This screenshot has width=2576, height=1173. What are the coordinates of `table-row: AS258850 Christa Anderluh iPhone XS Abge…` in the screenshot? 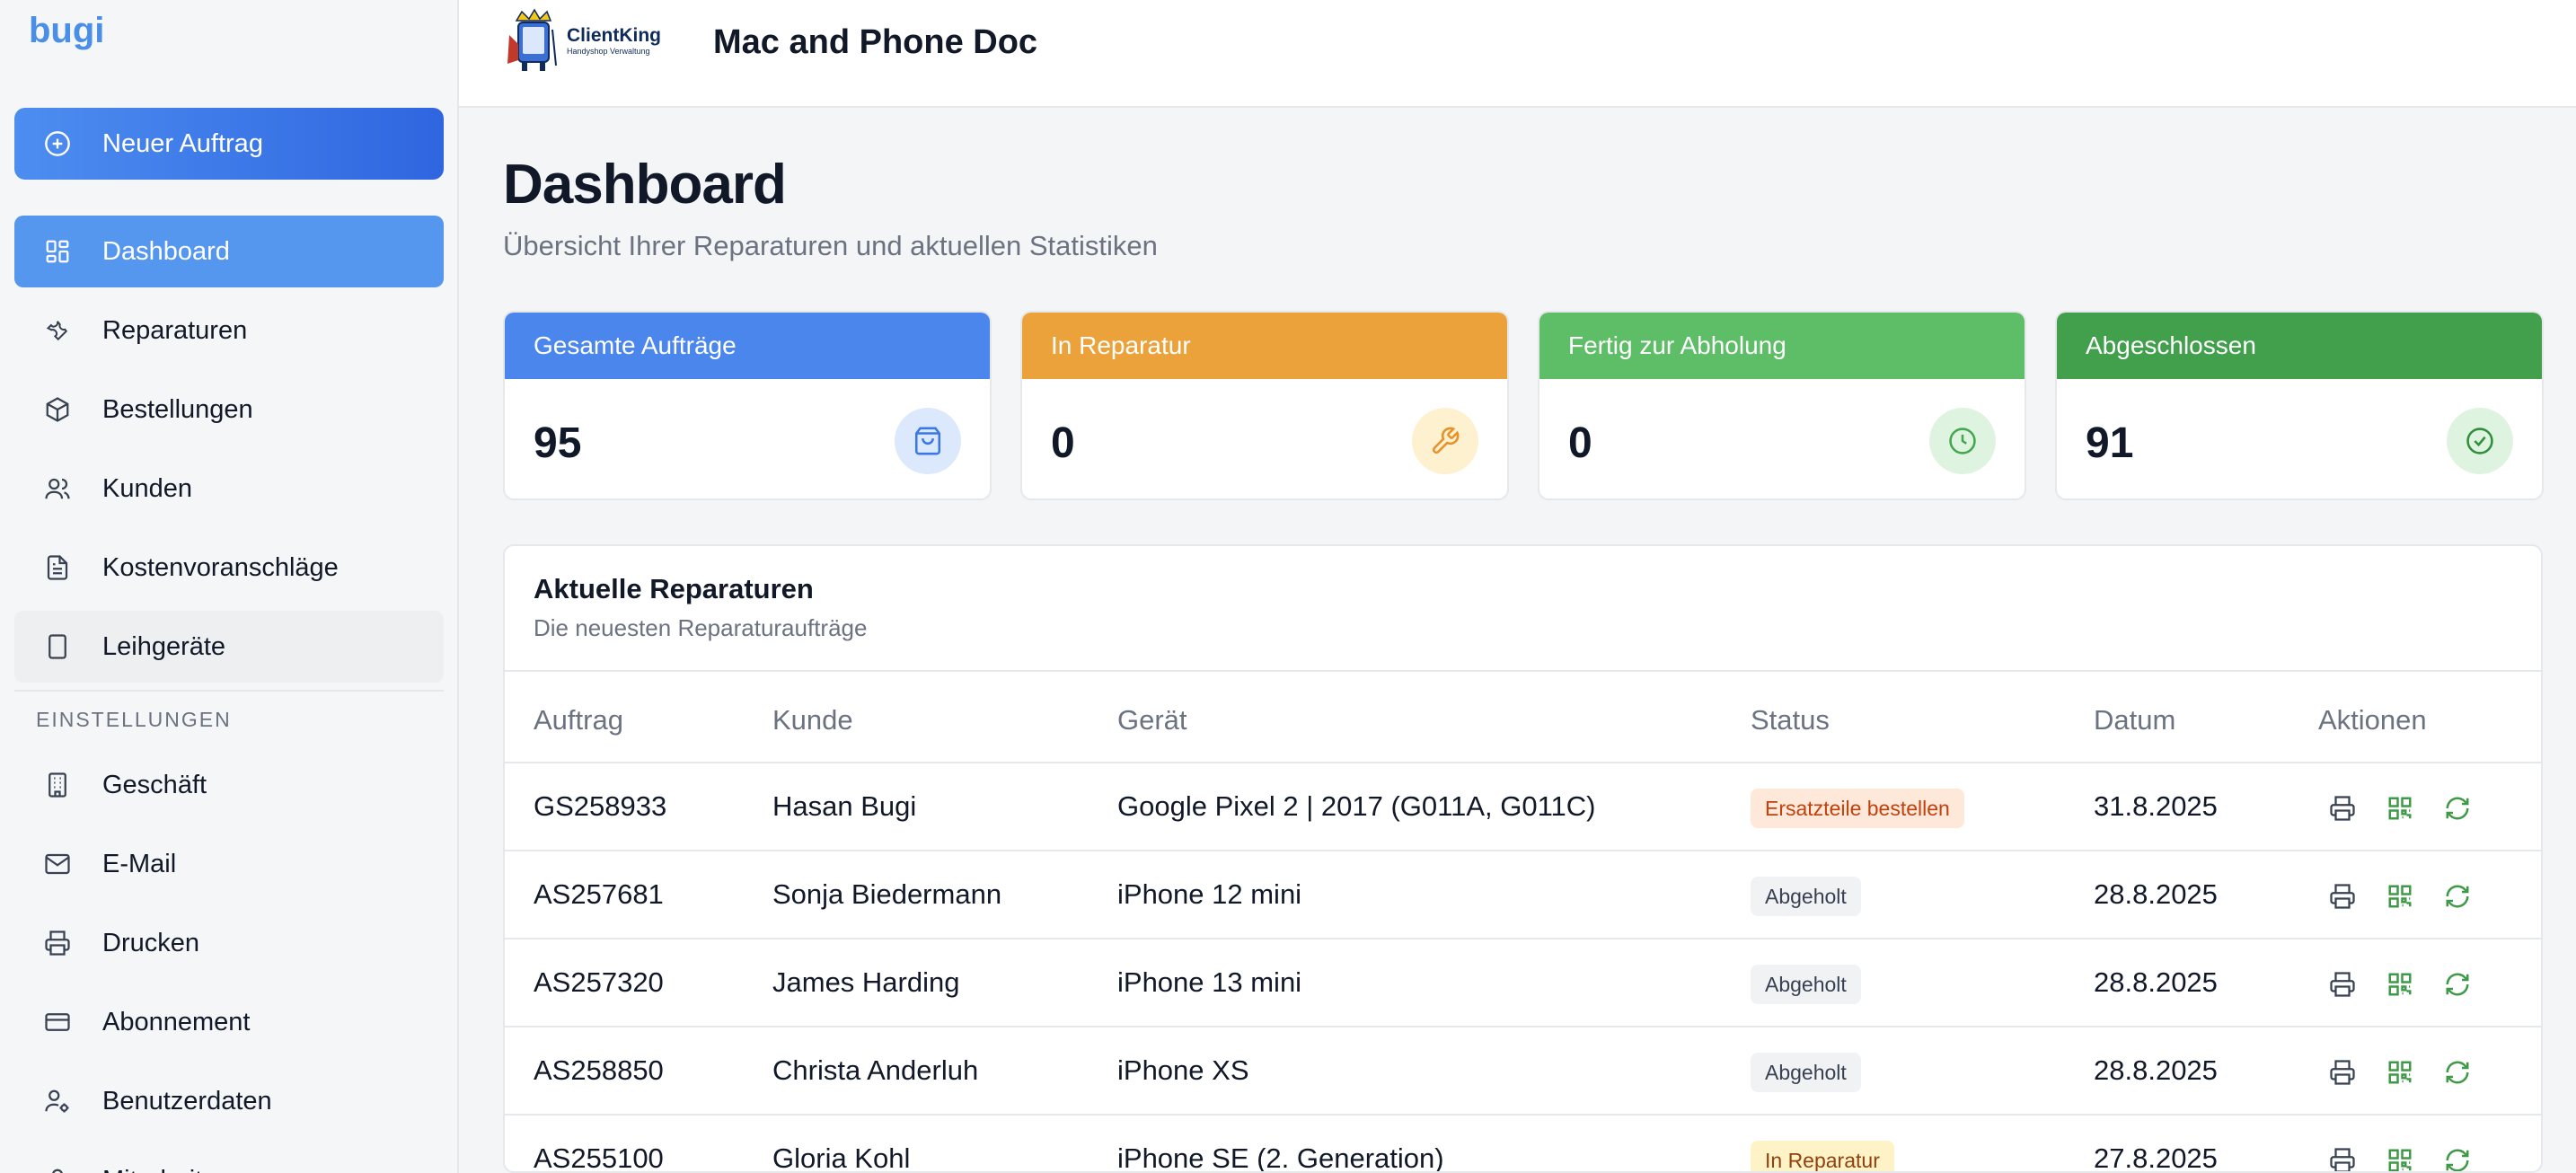 It's located at (1523, 1071).